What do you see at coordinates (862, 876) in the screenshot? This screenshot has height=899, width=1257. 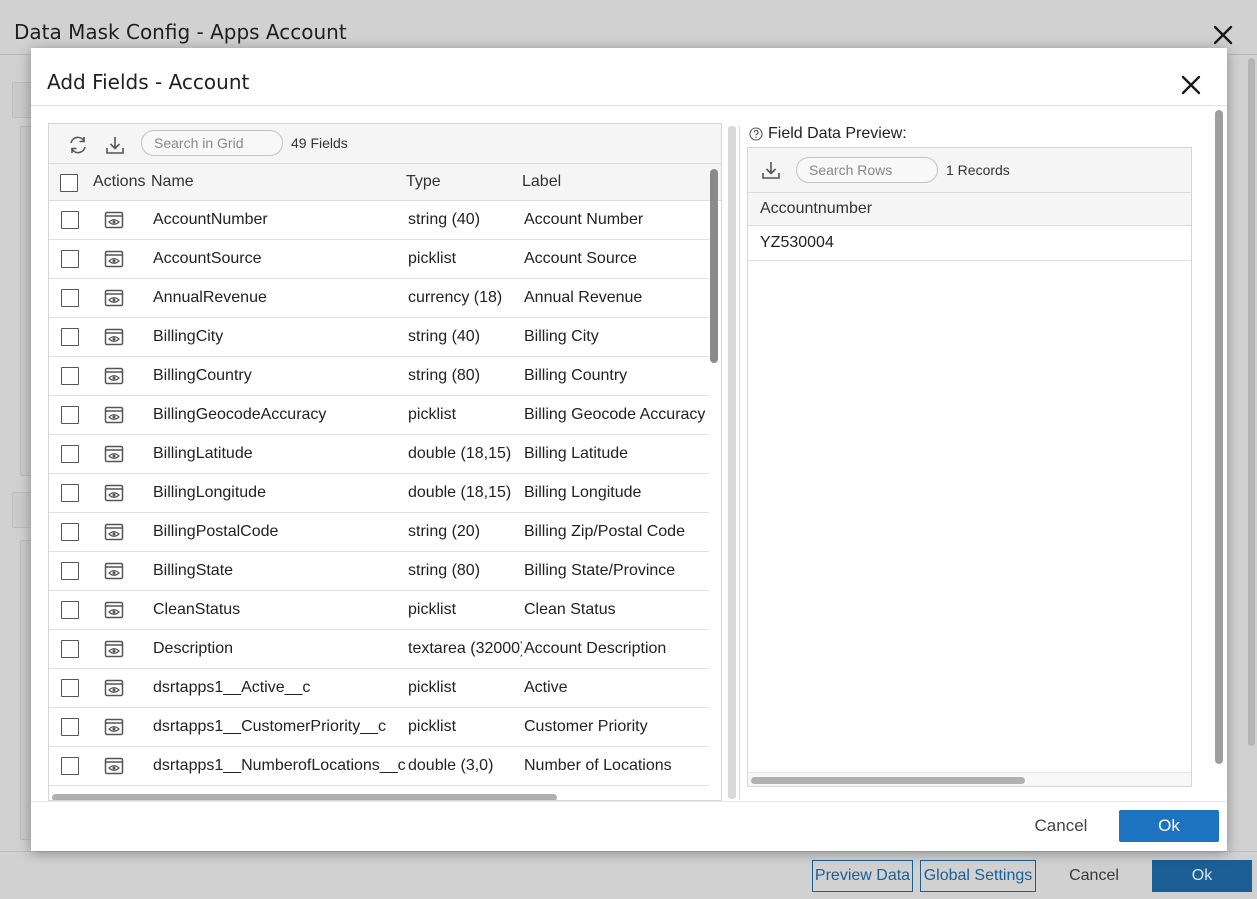 I see `preview-data-button: Preview Data` at bounding box center [862, 876].